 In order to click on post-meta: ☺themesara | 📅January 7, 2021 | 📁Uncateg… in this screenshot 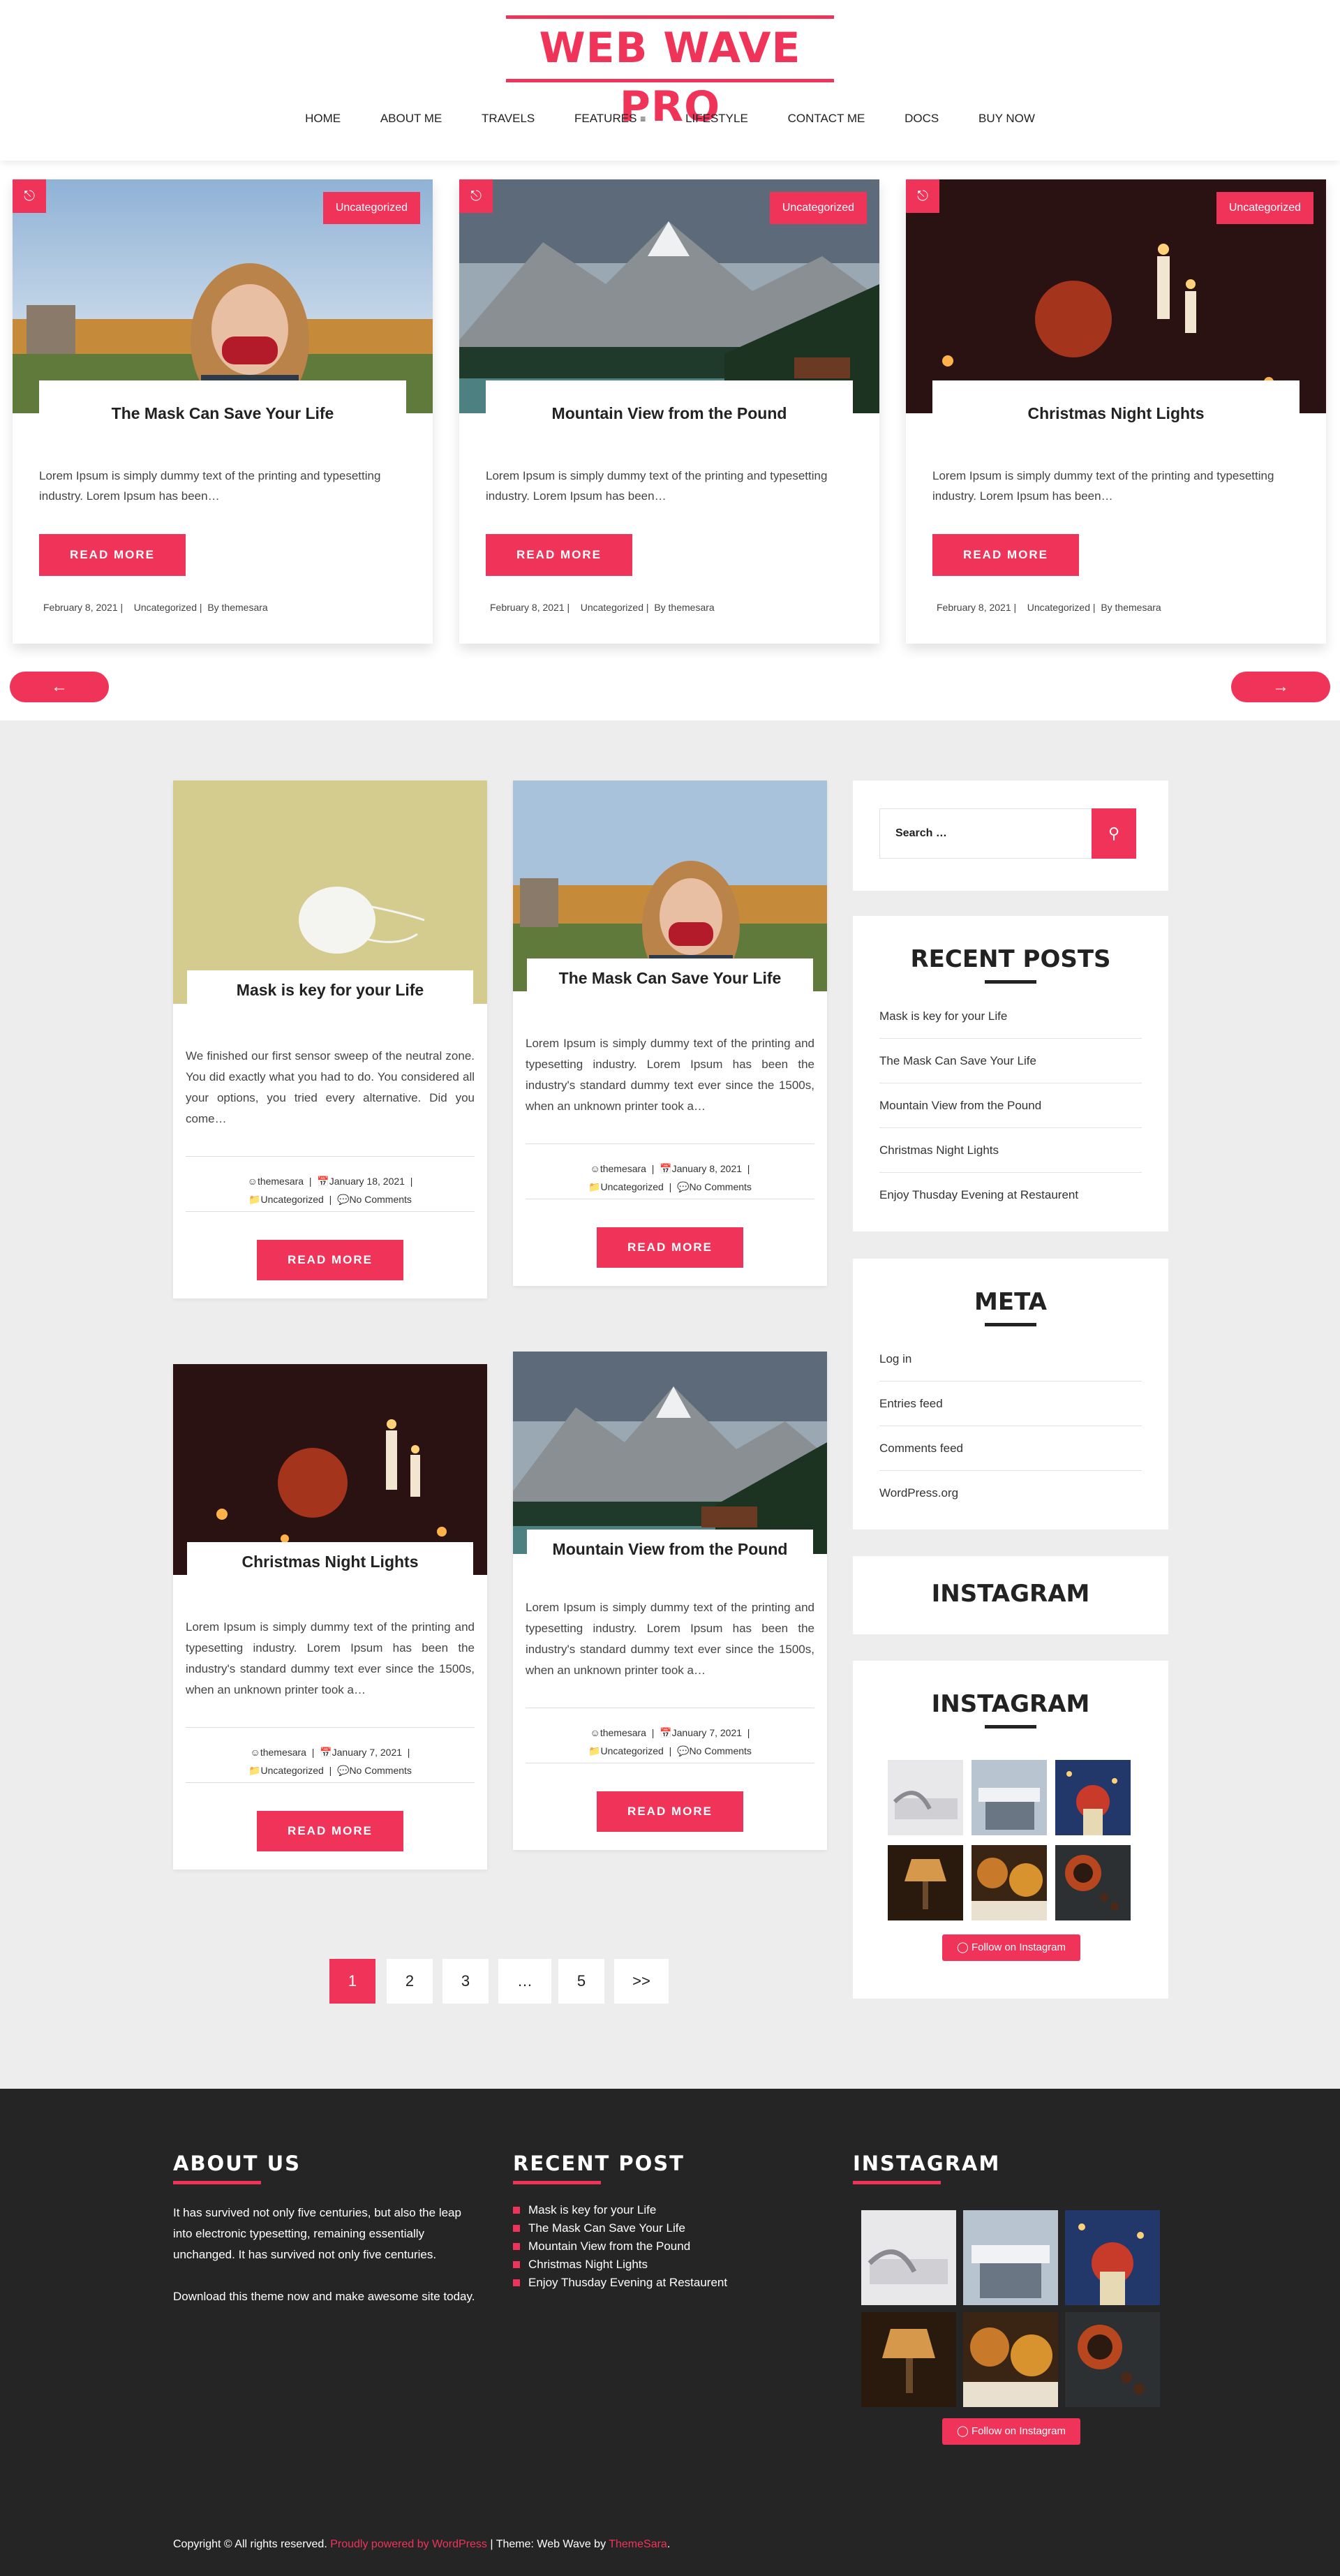, I will do `click(670, 1735)`.